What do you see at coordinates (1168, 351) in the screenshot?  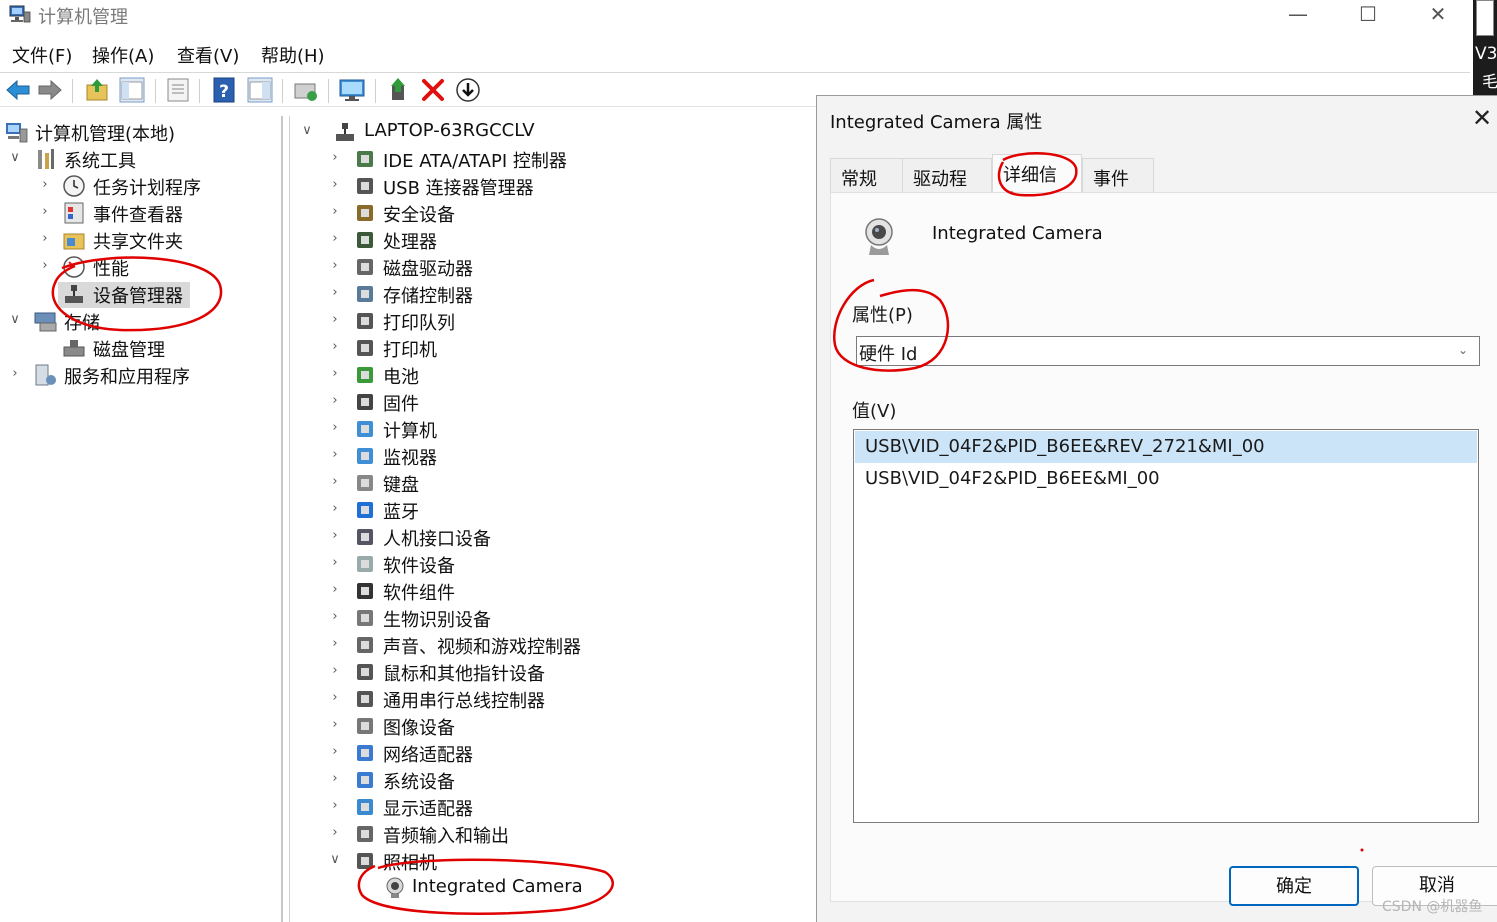 I see `property-select: 硬件 Id` at bounding box center [1168, 351].